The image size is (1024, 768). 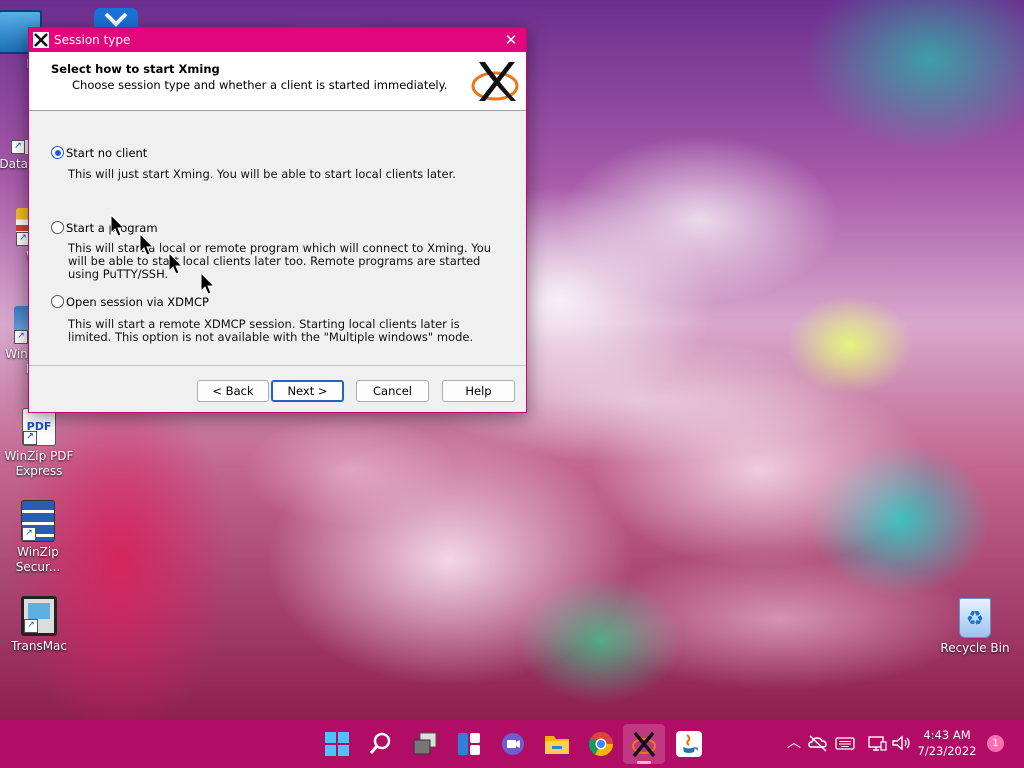 I want to click on xming-taskbar-button, so click(x=644, y=744).